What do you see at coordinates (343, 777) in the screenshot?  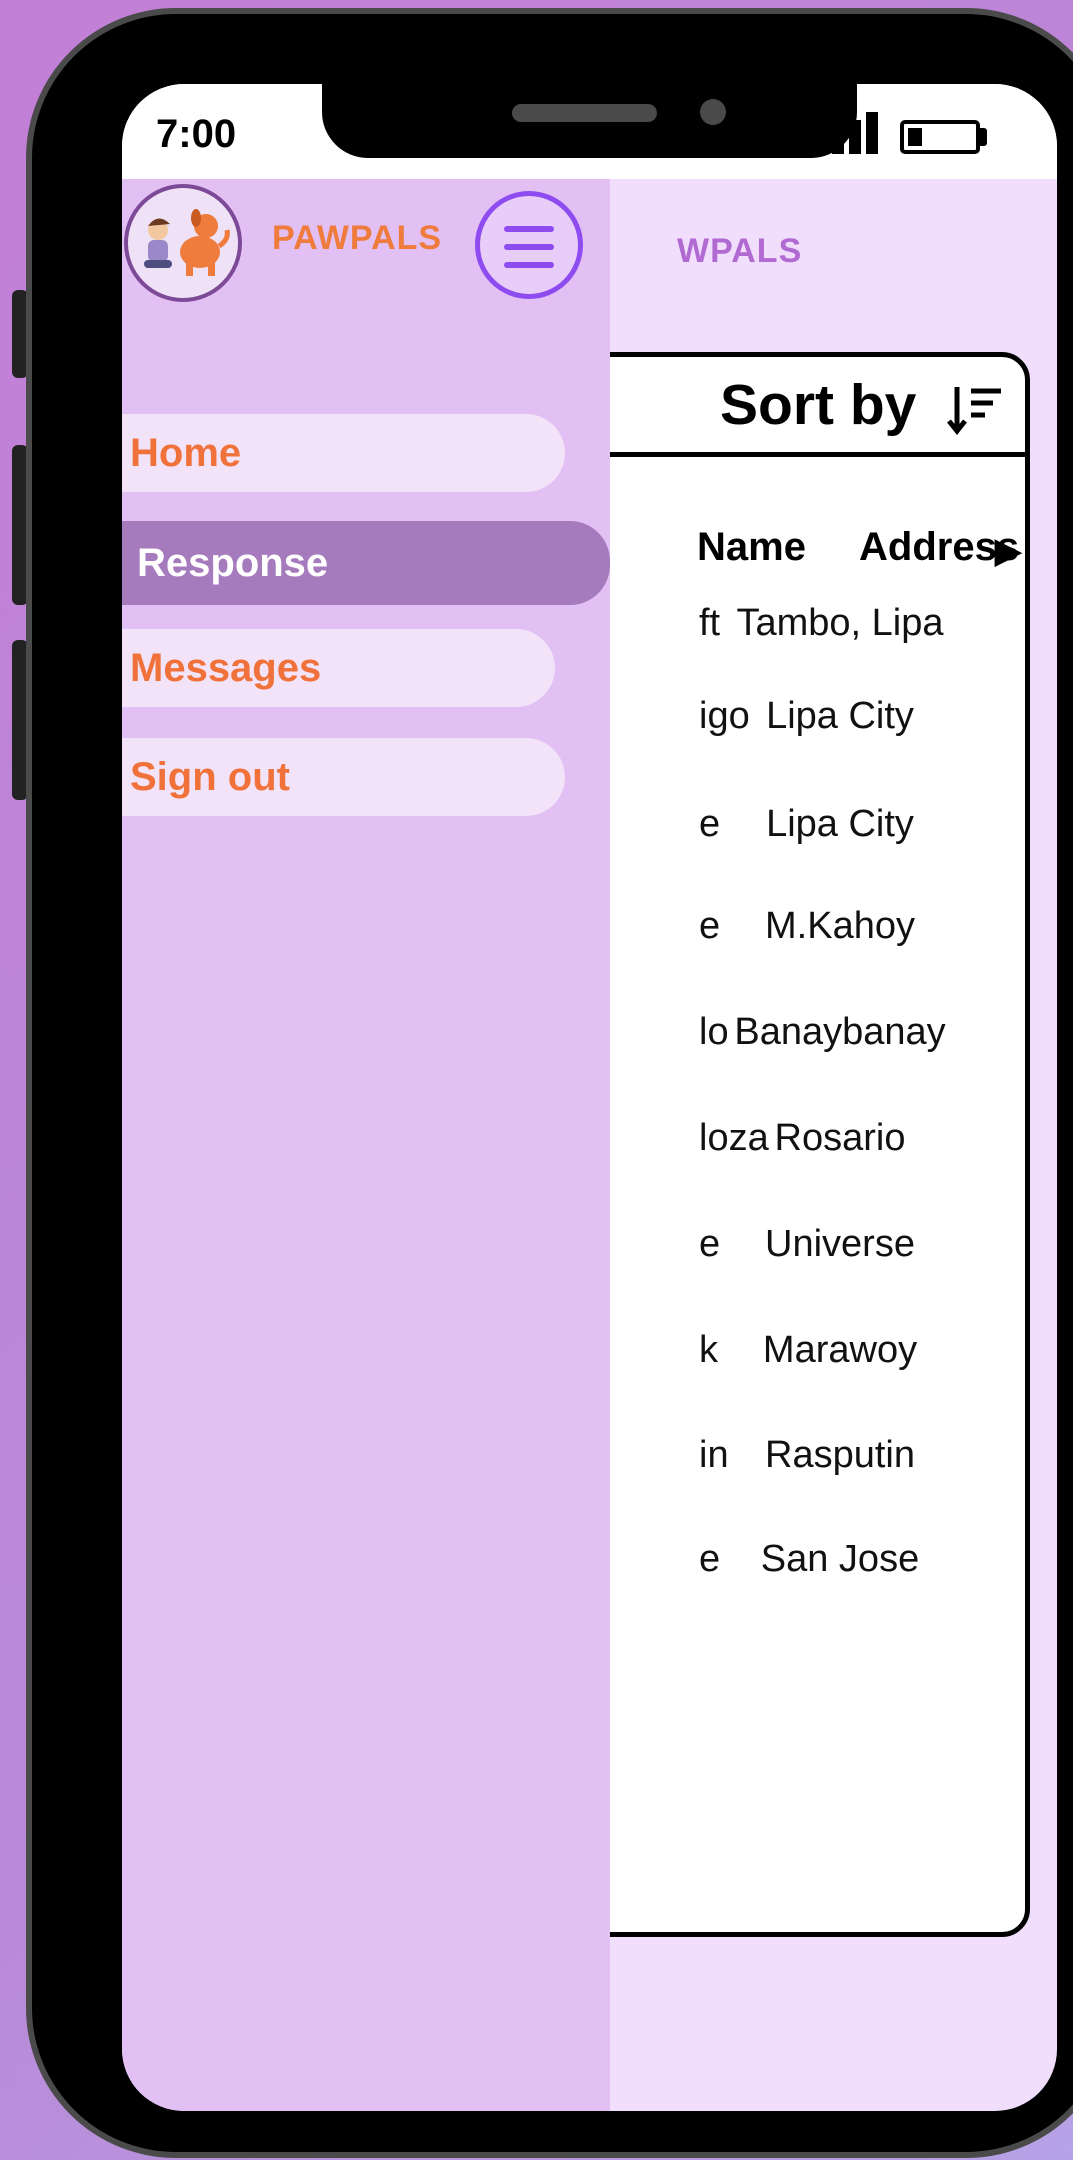 I see `nav-item-sign-out: Sign out` at bounding box center [343, 777].